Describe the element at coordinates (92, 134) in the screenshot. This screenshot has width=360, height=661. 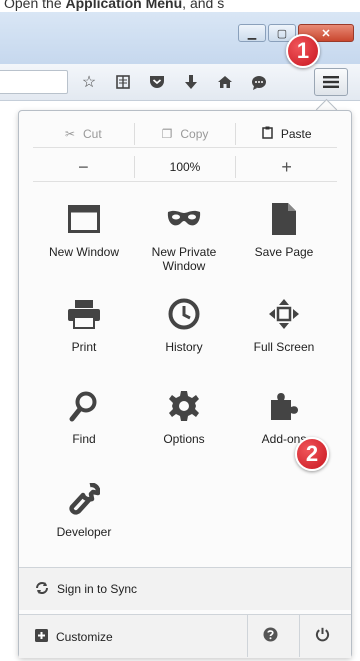
I see `cut-label: Cut` at that location.